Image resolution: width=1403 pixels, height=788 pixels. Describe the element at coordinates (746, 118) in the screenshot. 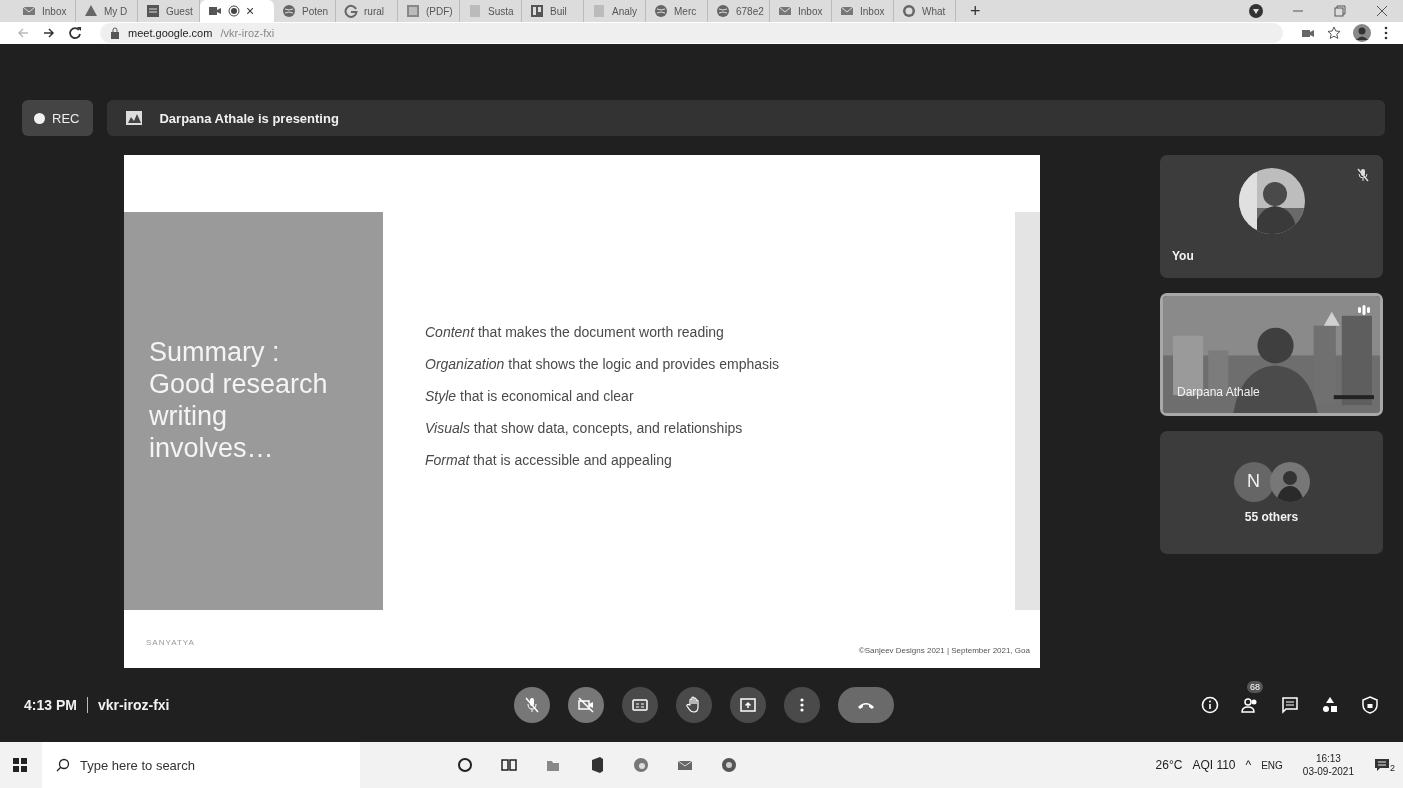

I see `presenting-banner: Darpana Athale is presenting` at that location.